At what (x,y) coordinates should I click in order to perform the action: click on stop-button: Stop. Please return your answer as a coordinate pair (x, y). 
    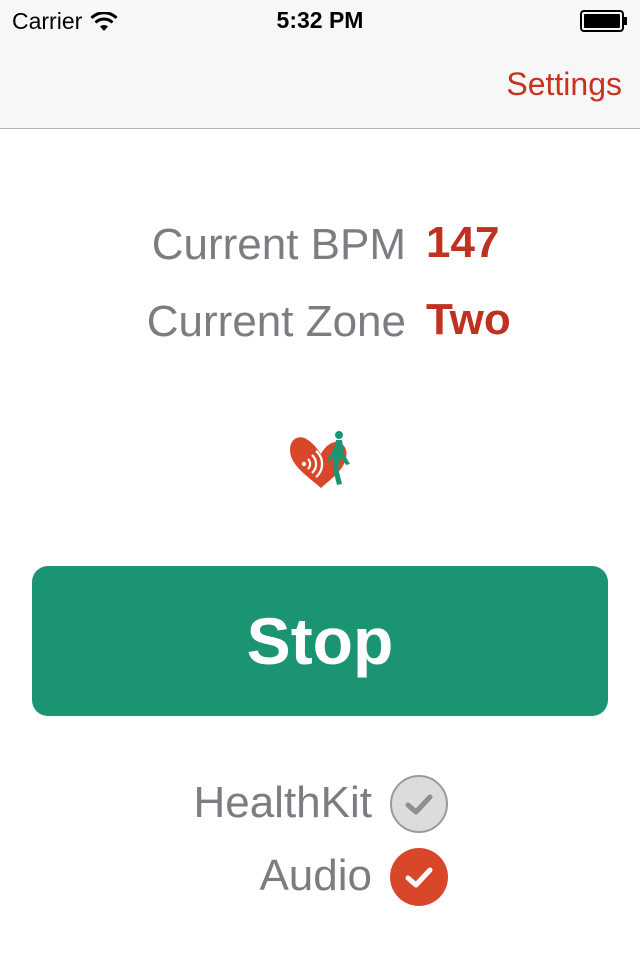
    Looking at the image, I should click on (320, 641).